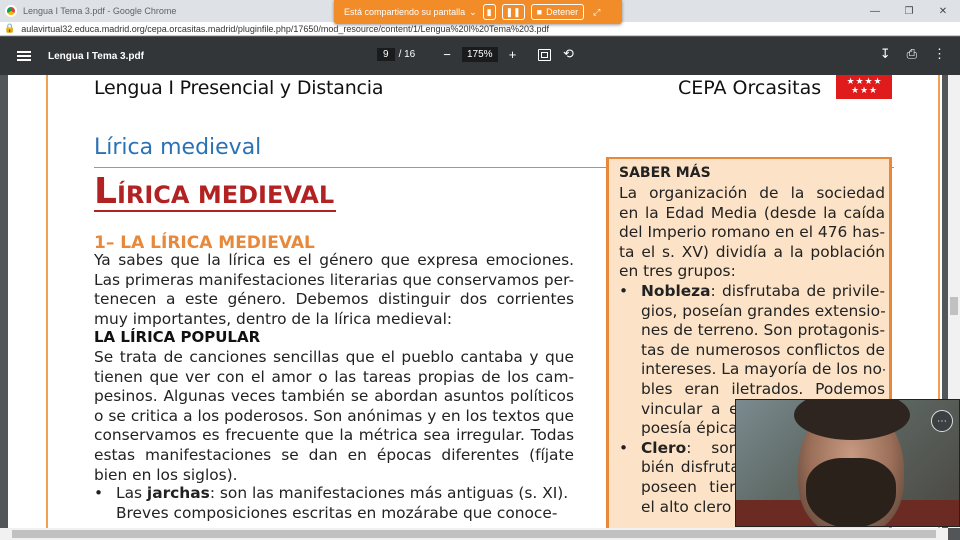  What do you see at coordinates (752, 251) in the screenshot?
I see `text-line: ta el s. XV) dividía a la población` at bounding box center [752, 251].